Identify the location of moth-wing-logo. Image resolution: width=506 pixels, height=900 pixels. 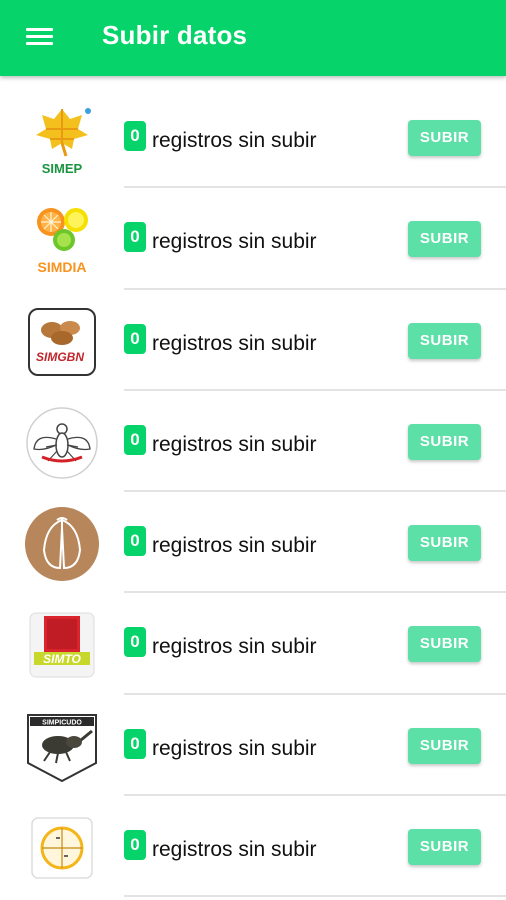
(62, 544).